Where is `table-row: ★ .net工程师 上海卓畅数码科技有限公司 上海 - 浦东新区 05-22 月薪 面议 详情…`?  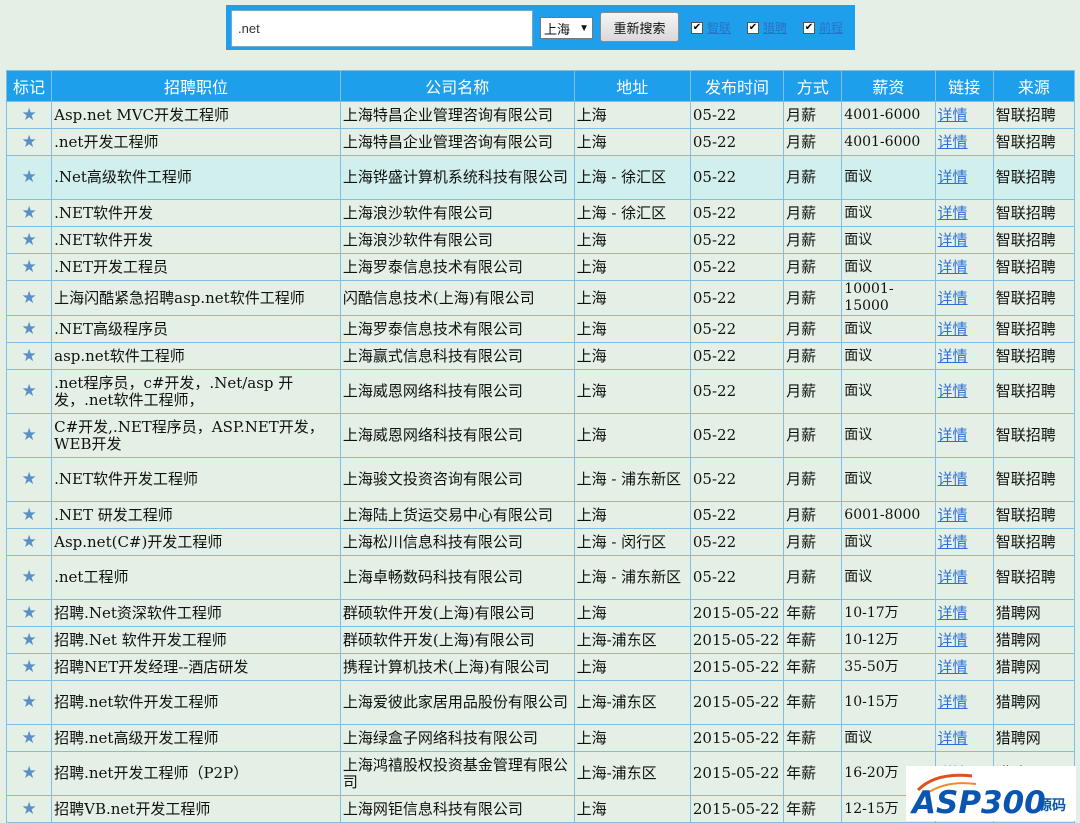 table-row: ★ .net工程师 上海卓畅数码科技有限公司 上海 - 浦东新区 05-22 月薪 面议 详情… is located at coordinates (540, 577).